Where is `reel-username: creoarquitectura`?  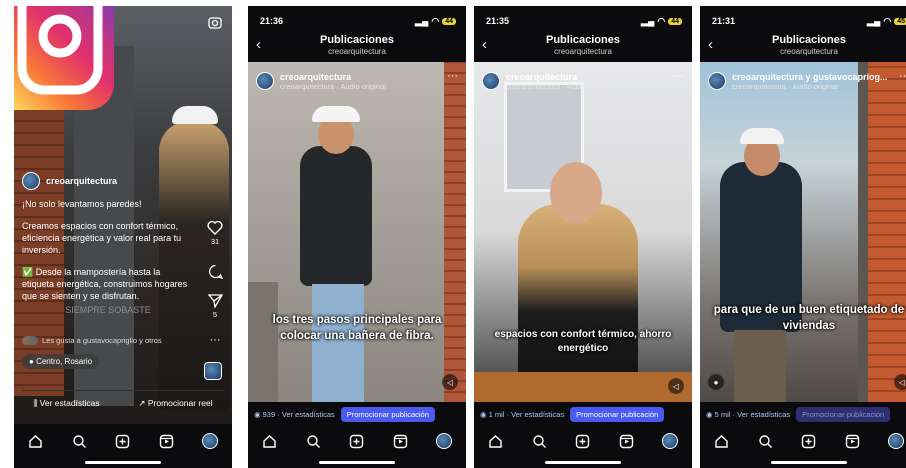 reel-username: creoarquitectura is located at coordinates (81, 181).